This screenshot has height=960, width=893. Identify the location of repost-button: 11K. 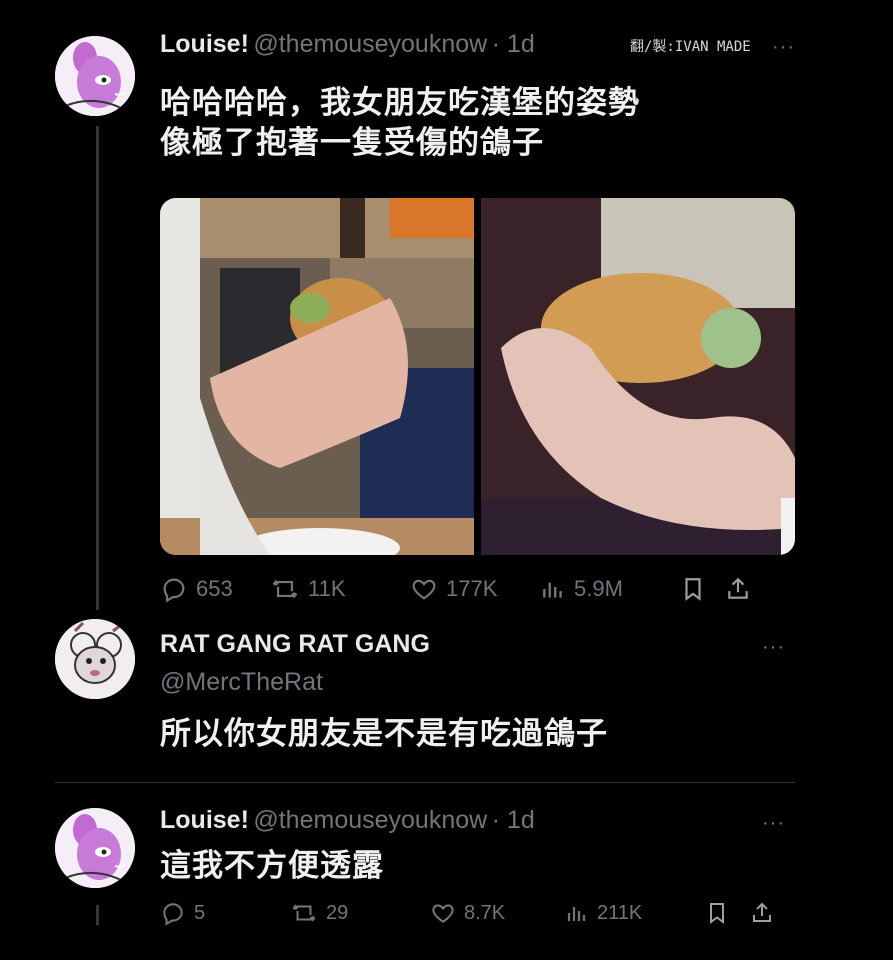
(340, 589).